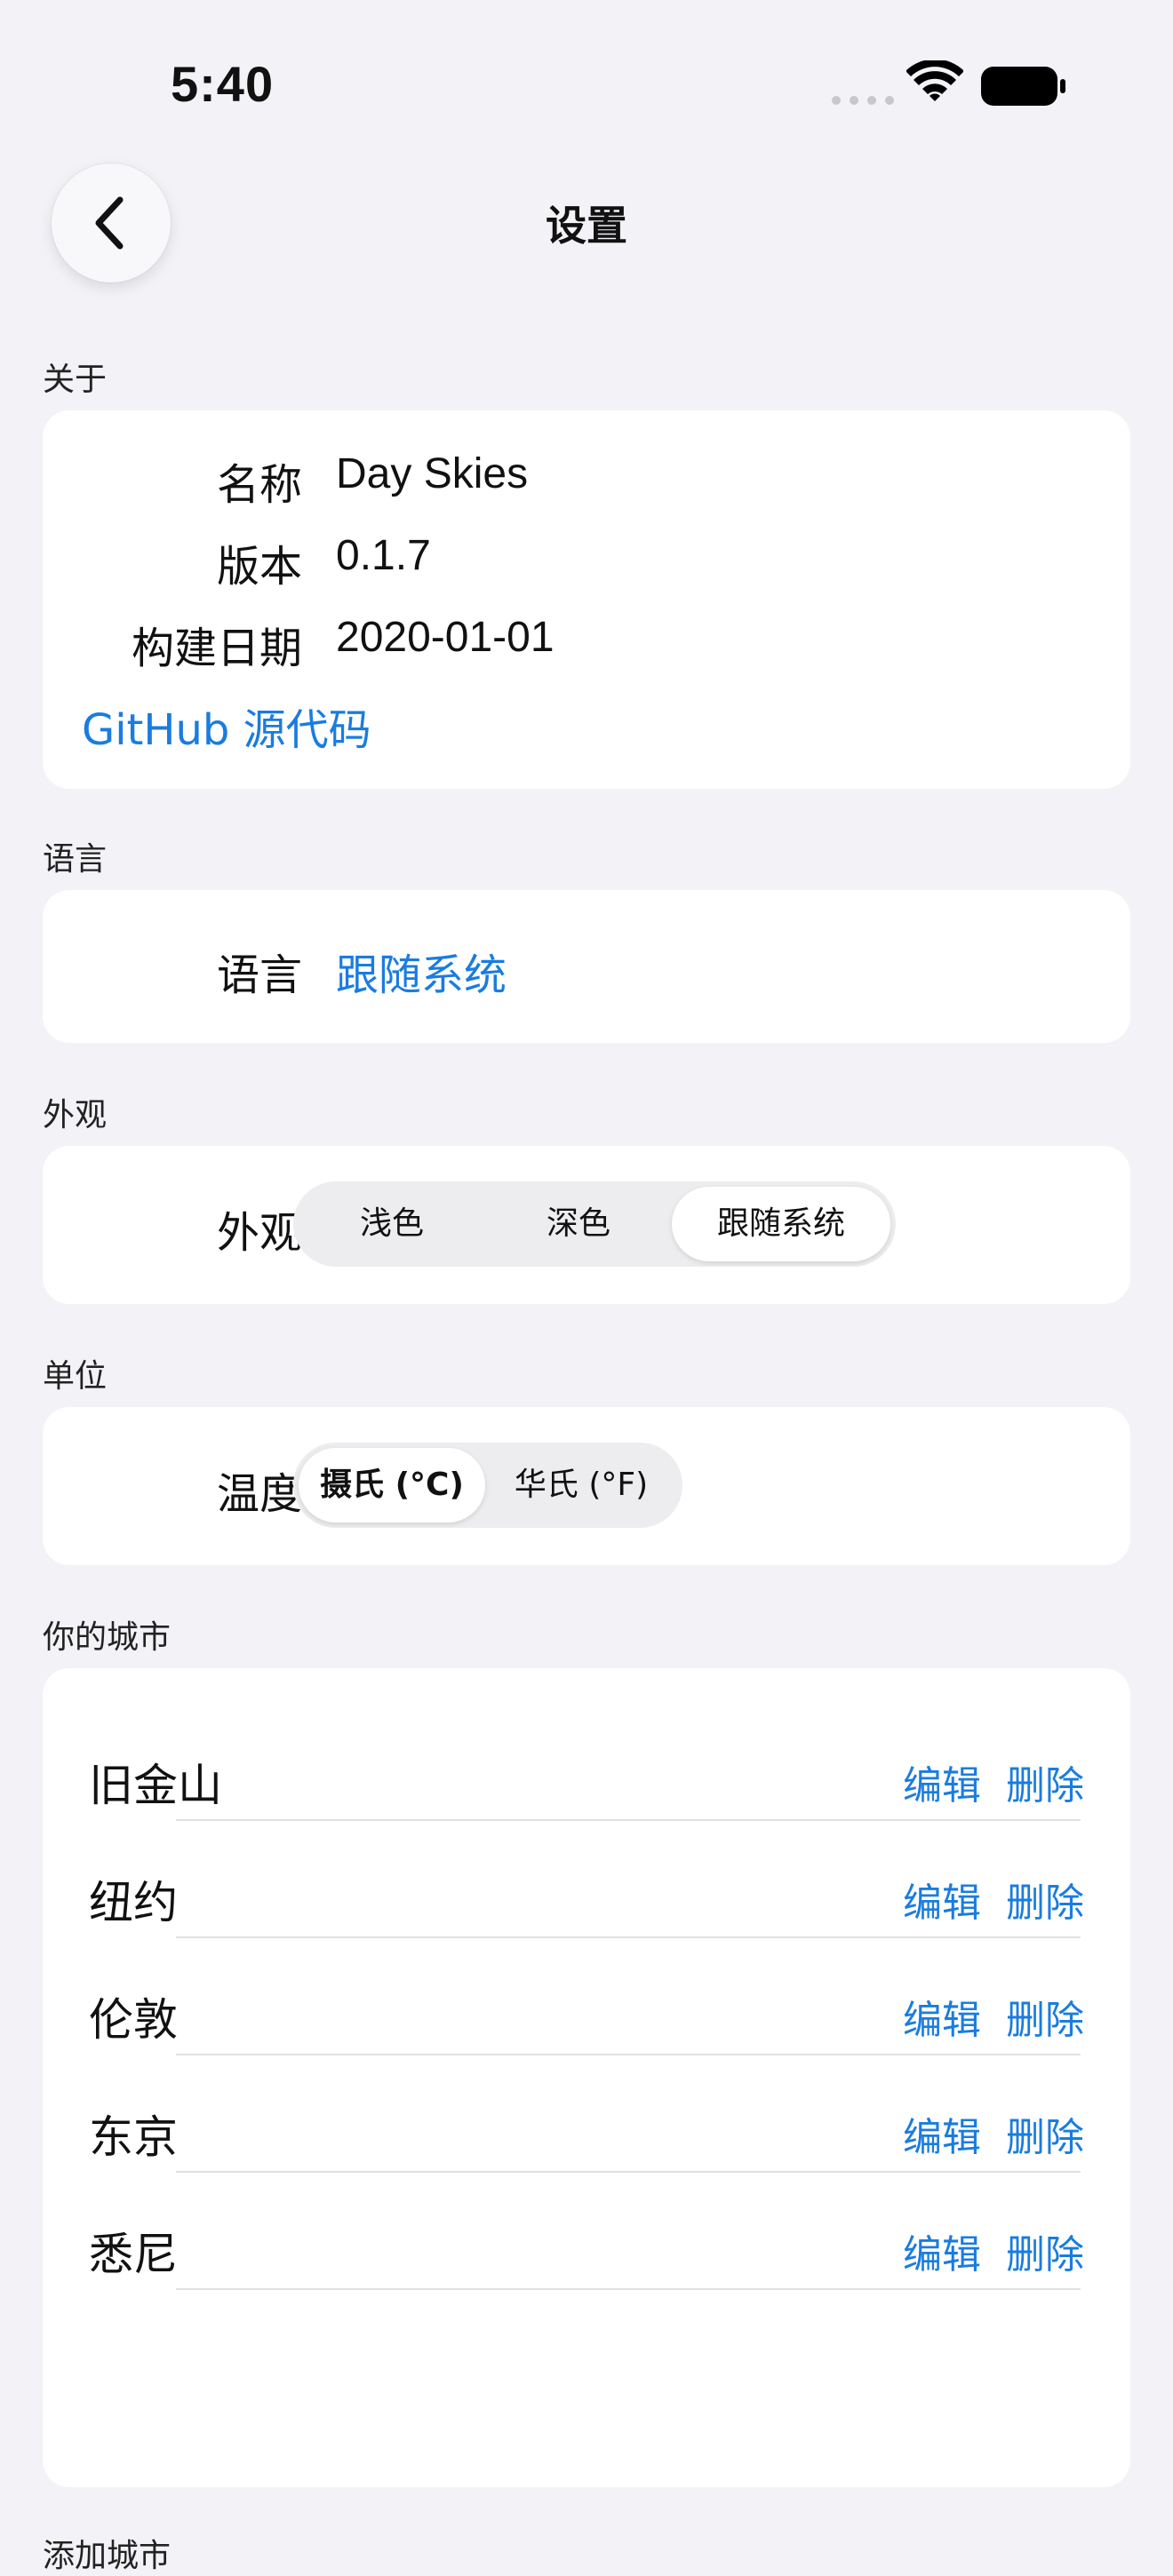  I want to click on name-label: 名称, so click(259, 485).